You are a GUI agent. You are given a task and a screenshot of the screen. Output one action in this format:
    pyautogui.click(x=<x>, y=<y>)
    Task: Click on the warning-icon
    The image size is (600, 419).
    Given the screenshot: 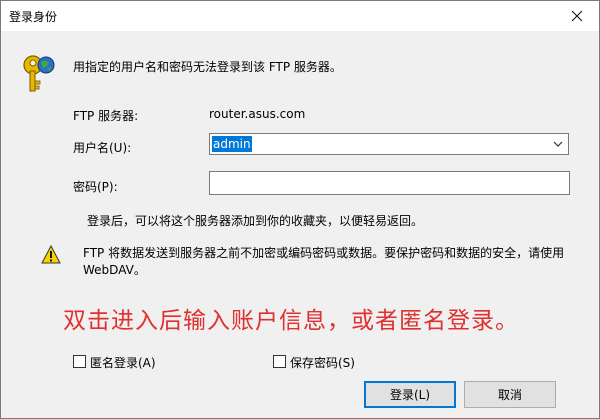 What is the action you would take?
    pyautogui.click(x=51, y=254)
    